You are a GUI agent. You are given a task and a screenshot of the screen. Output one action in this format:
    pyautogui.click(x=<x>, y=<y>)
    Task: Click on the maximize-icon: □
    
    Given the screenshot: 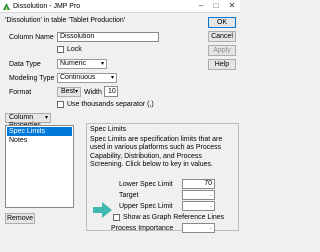 What is the action you would take?
    pyautogui.click(x=216, y=6)
    